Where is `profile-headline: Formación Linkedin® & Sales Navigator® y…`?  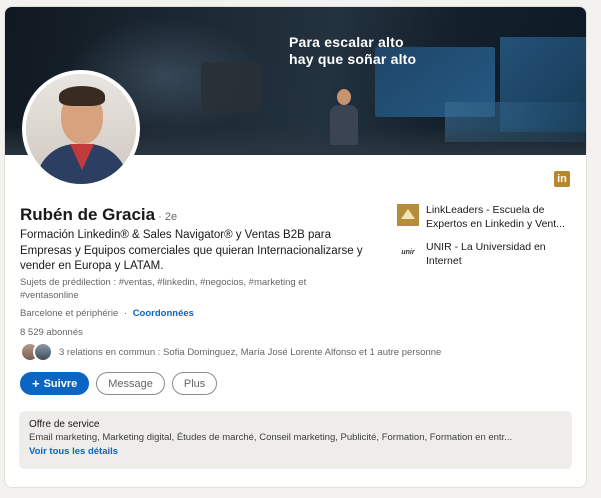 profile-headline: Formación Linkedin® & Sales Navigator® y… is located at coordinates (191, 250).